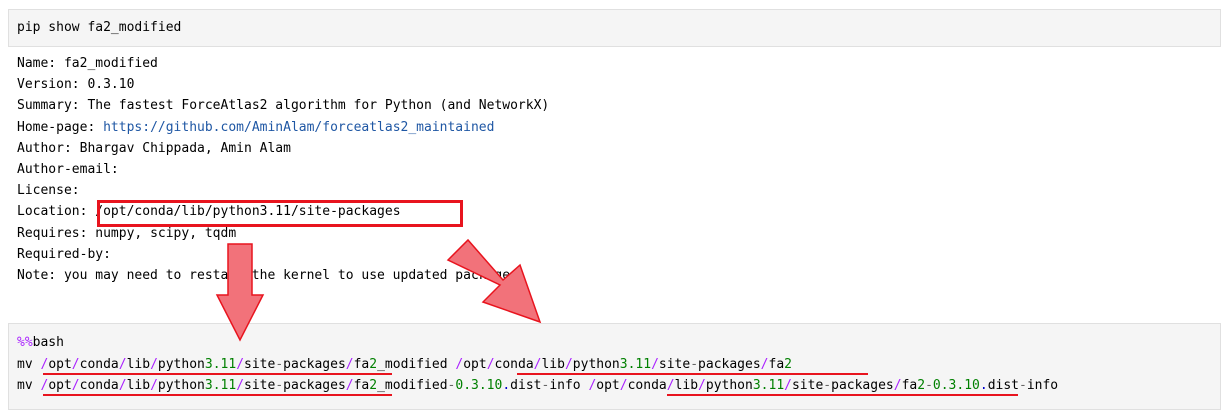  Describe the element at coordinates (52, 233) in the screenshot. I see `requires-label: Requires:` at that location.